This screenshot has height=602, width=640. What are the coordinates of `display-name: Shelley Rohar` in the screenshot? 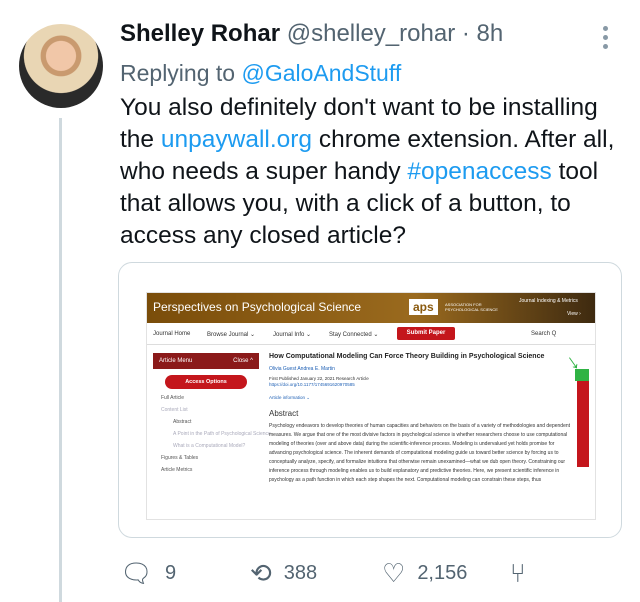 It's located at (200, 33).